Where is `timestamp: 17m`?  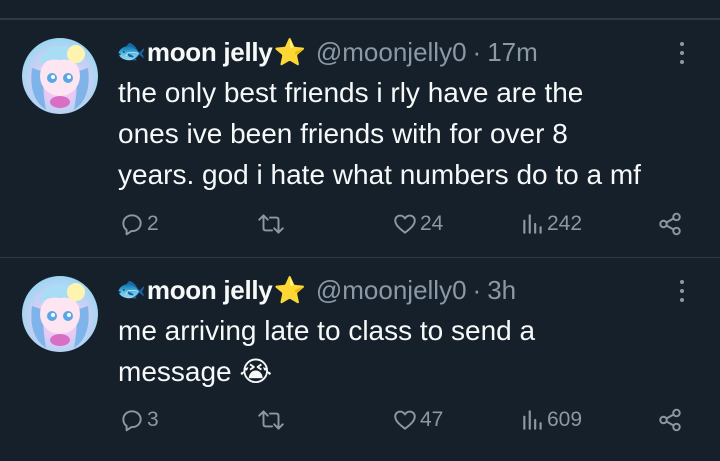 timestamp: 17m is located at coordinates (512, 52).